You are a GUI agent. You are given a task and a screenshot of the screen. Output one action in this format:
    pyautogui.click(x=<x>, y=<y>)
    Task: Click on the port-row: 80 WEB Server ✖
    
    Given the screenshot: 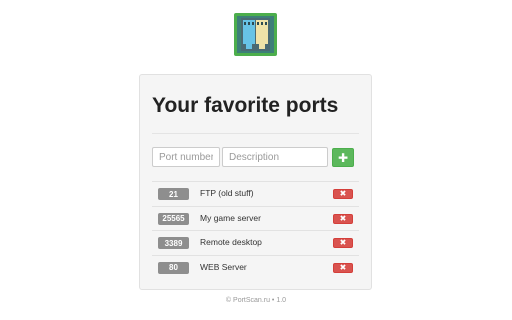 What is the action you would take?
    pyautogui.click(x=255, y=267)
    